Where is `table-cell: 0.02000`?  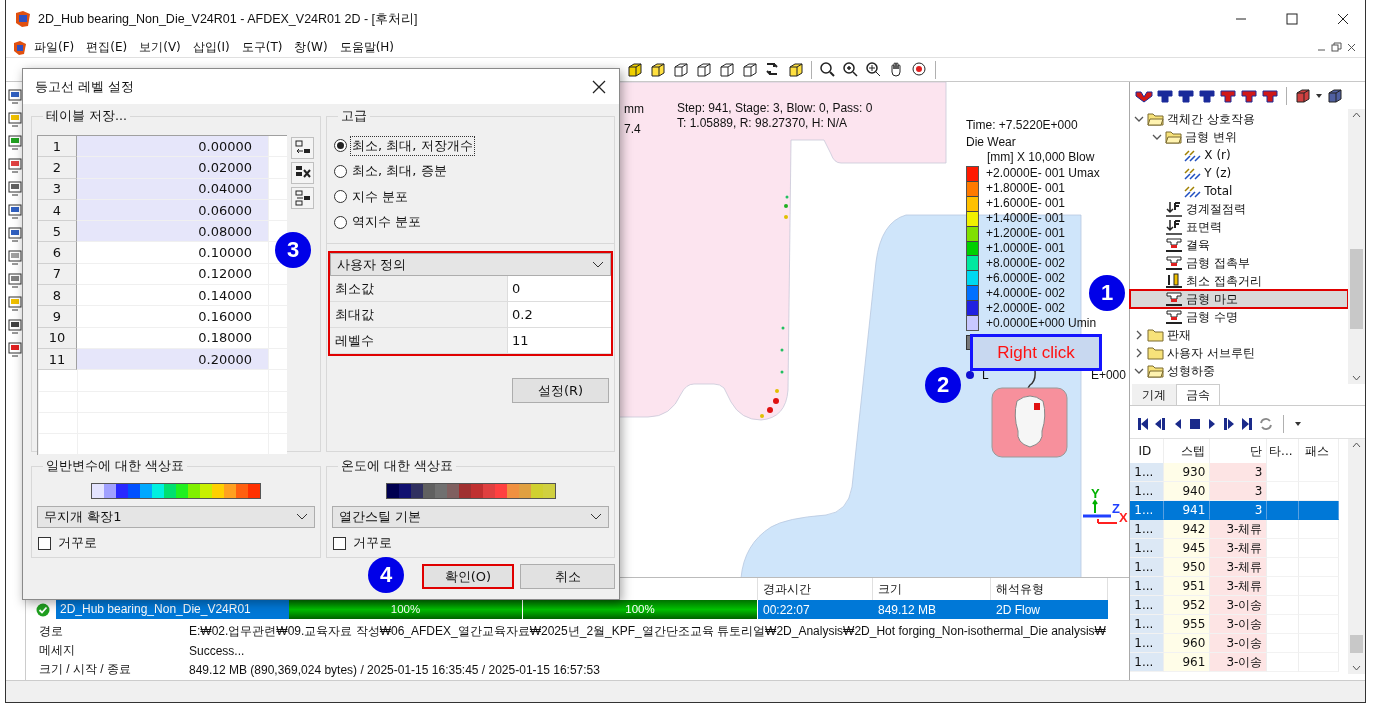 table-cell: 0.02000 is located at coordinates (172, 168).